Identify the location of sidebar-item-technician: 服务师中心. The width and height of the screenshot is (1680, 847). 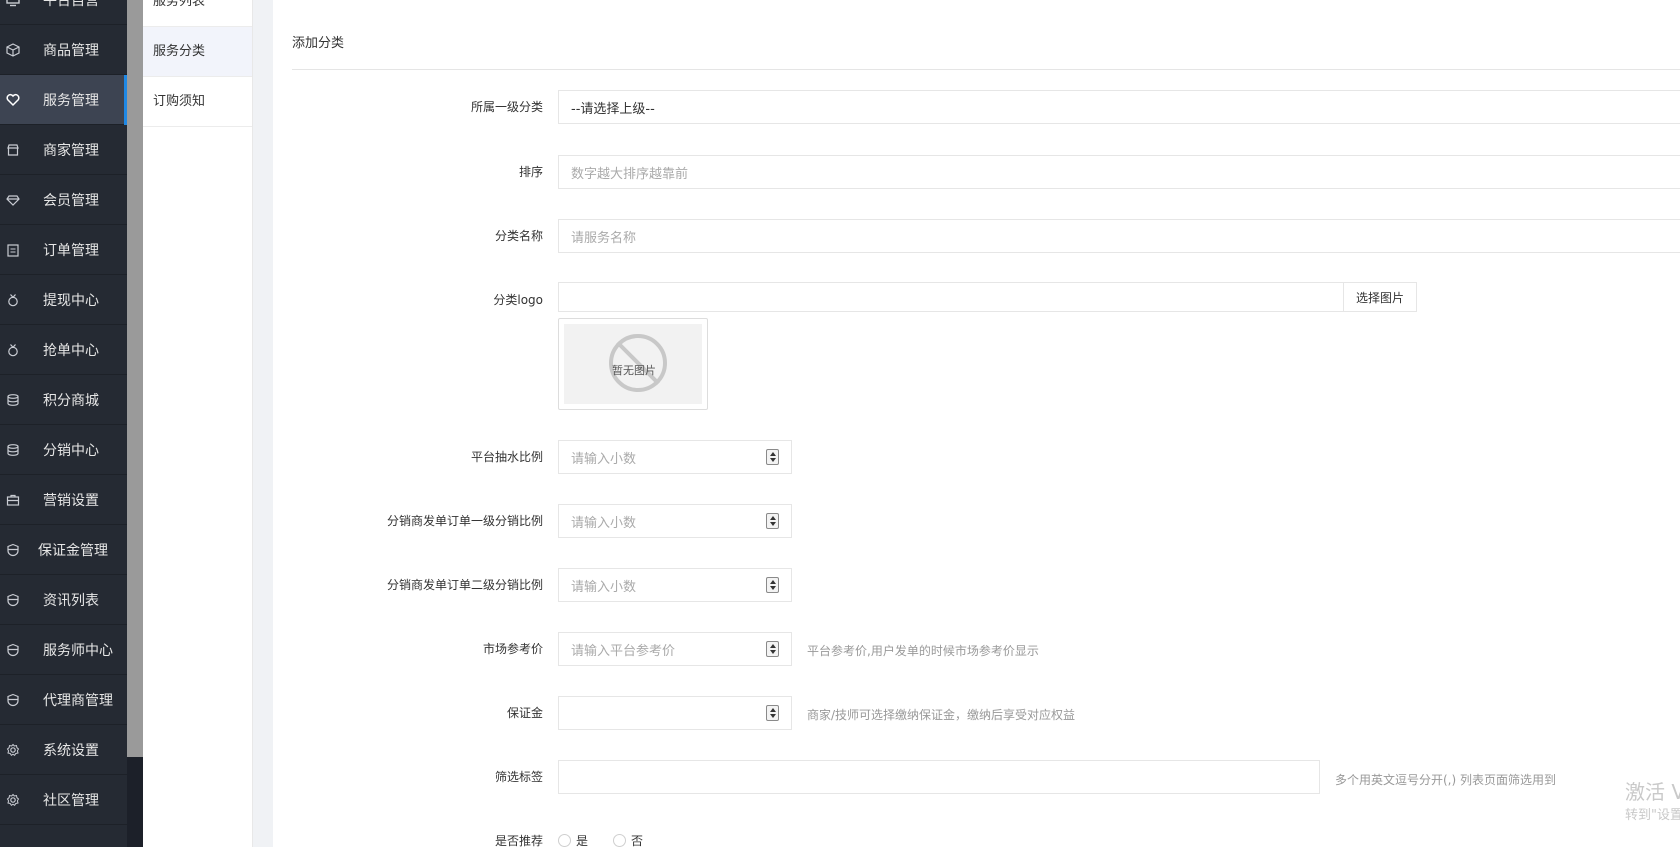
(63, 650).